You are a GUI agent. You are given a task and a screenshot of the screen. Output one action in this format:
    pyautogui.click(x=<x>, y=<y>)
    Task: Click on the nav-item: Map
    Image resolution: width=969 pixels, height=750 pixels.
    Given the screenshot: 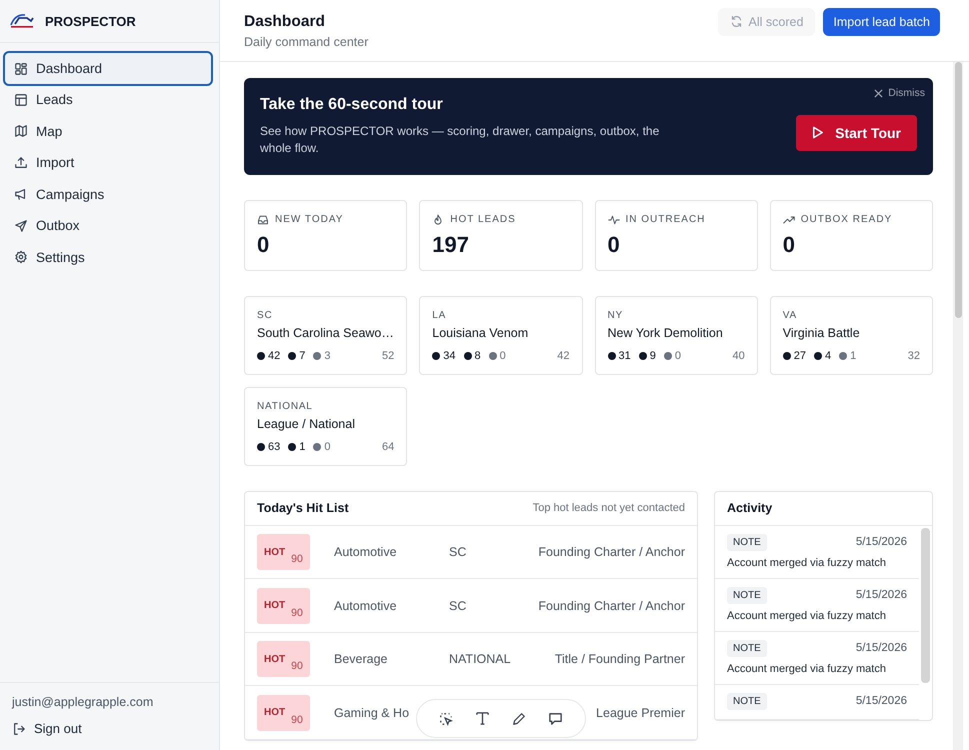 What is the action you would take?
    pyautogui.click(x=108, y=131)
    